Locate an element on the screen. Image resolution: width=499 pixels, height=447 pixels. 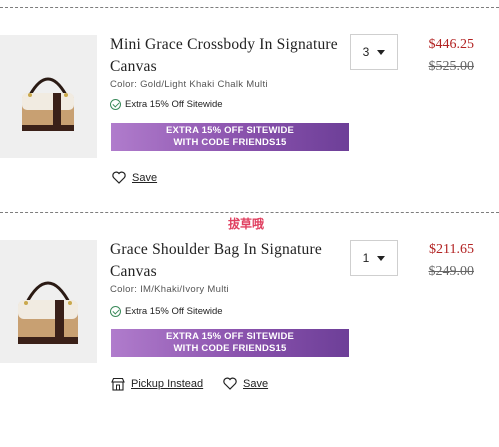
store-icon is located at coordinates (118, 384).